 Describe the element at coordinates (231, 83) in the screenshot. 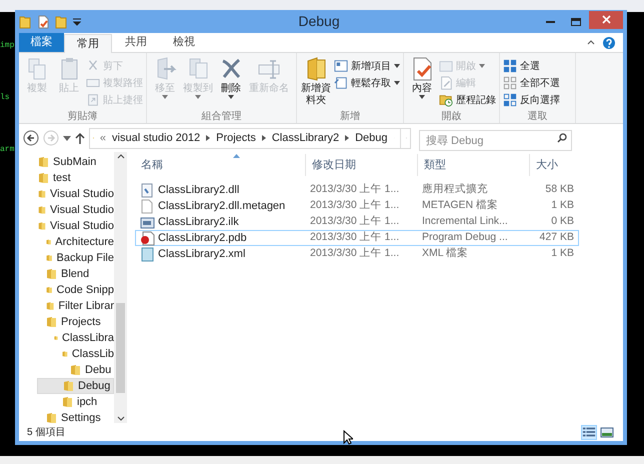

I see `ribbon-button: 刪除` at that location.